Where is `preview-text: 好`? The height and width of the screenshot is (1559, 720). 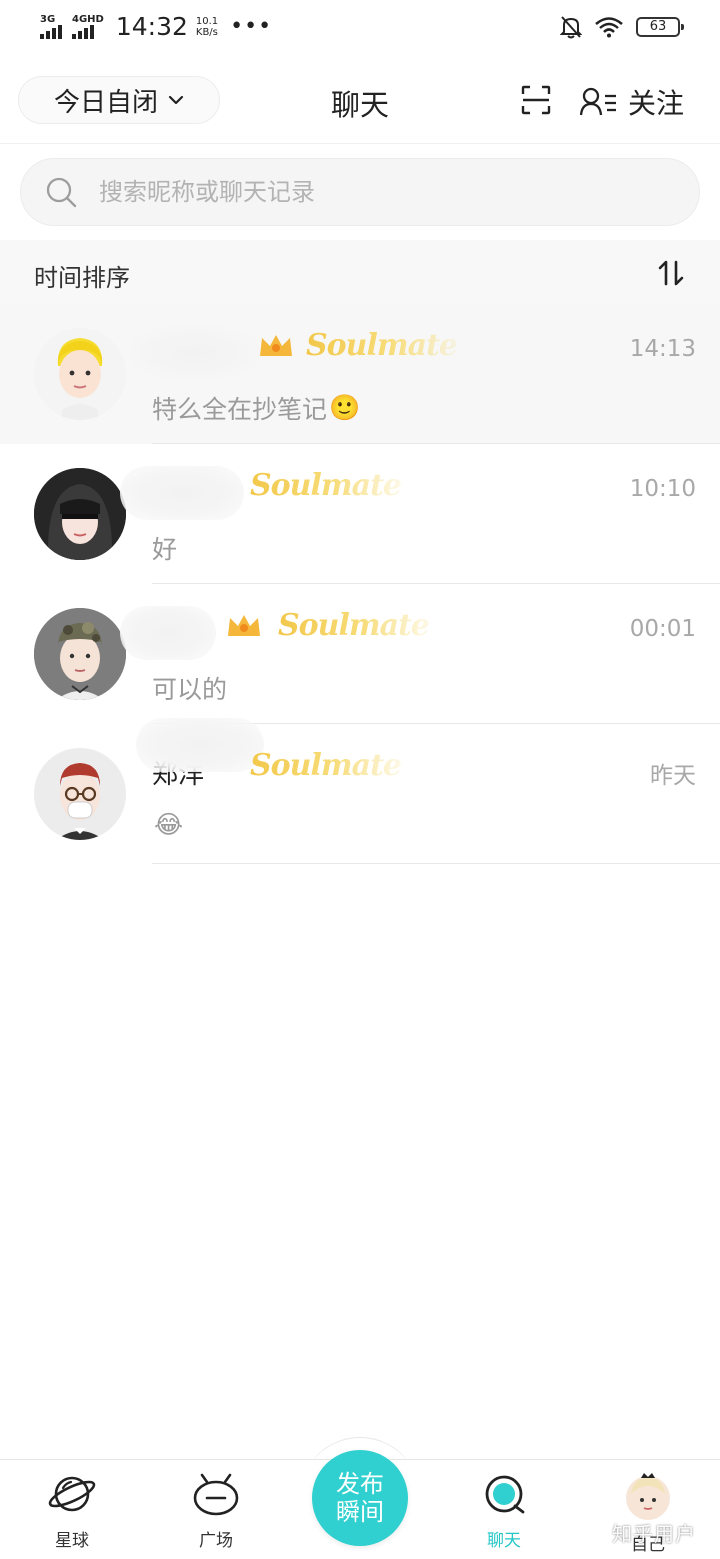 preview-text: 好 is located at coordinates (165, 549).